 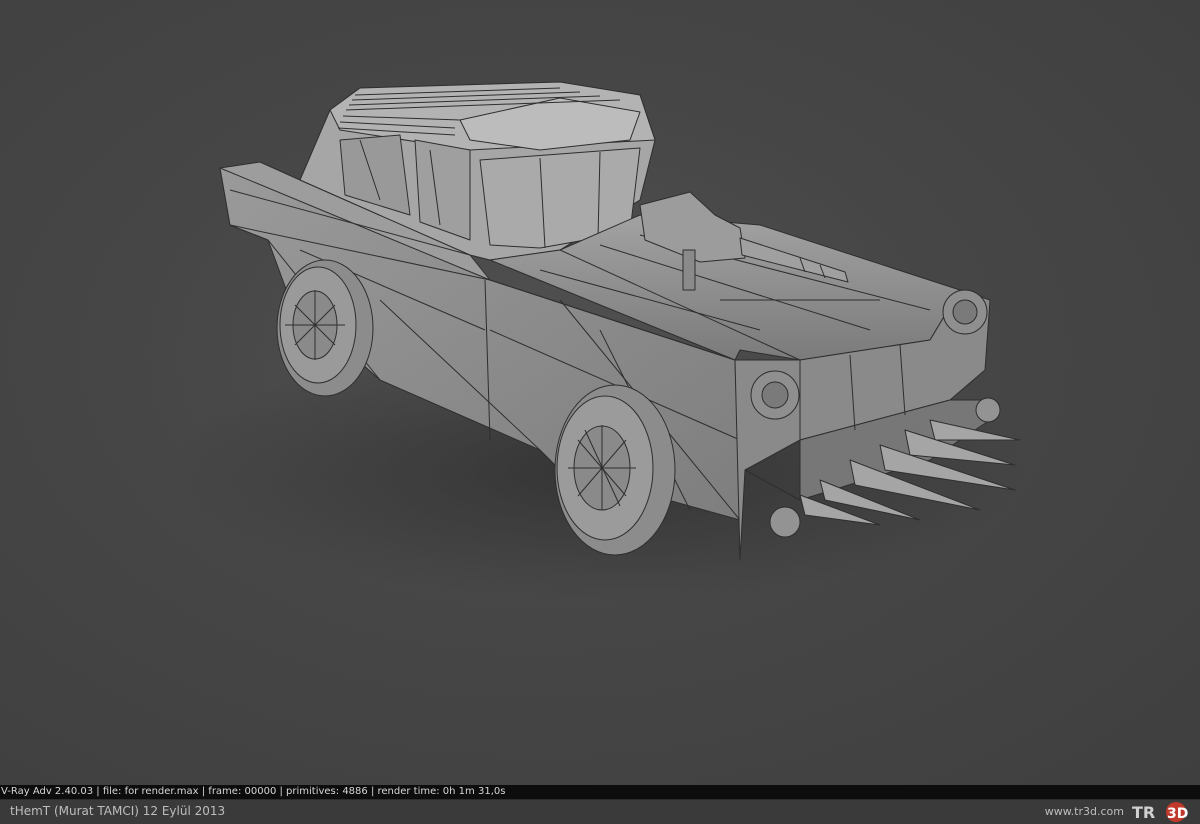 What do you see at coordinates (785, 522) in the screenshot?
I see `bumper-knob-right` at bounding box center [785, 522].